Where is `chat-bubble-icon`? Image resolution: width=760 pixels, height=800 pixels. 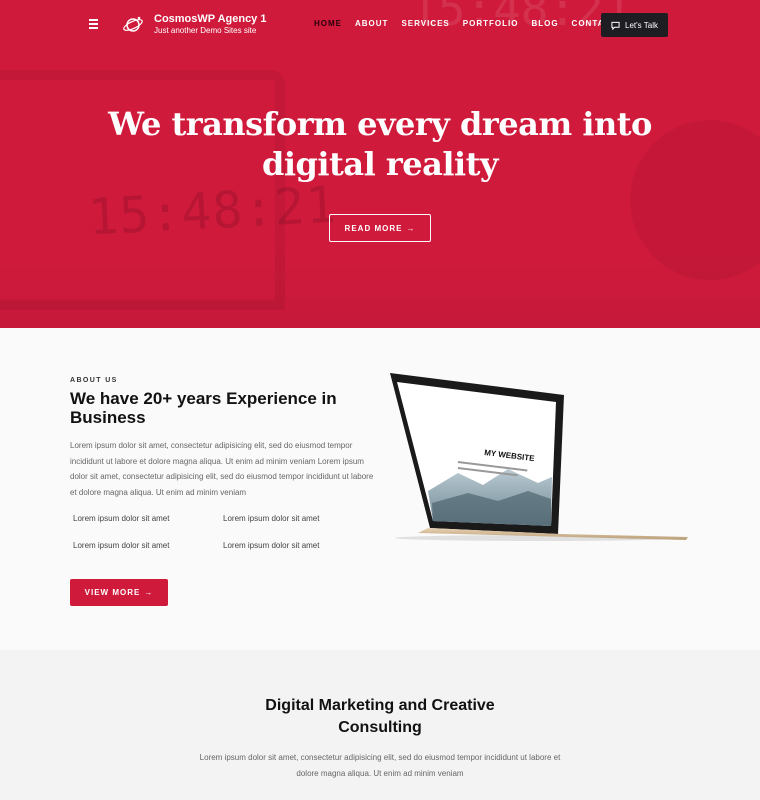 chat-bubble-icon is located at coordinates (615, 25).